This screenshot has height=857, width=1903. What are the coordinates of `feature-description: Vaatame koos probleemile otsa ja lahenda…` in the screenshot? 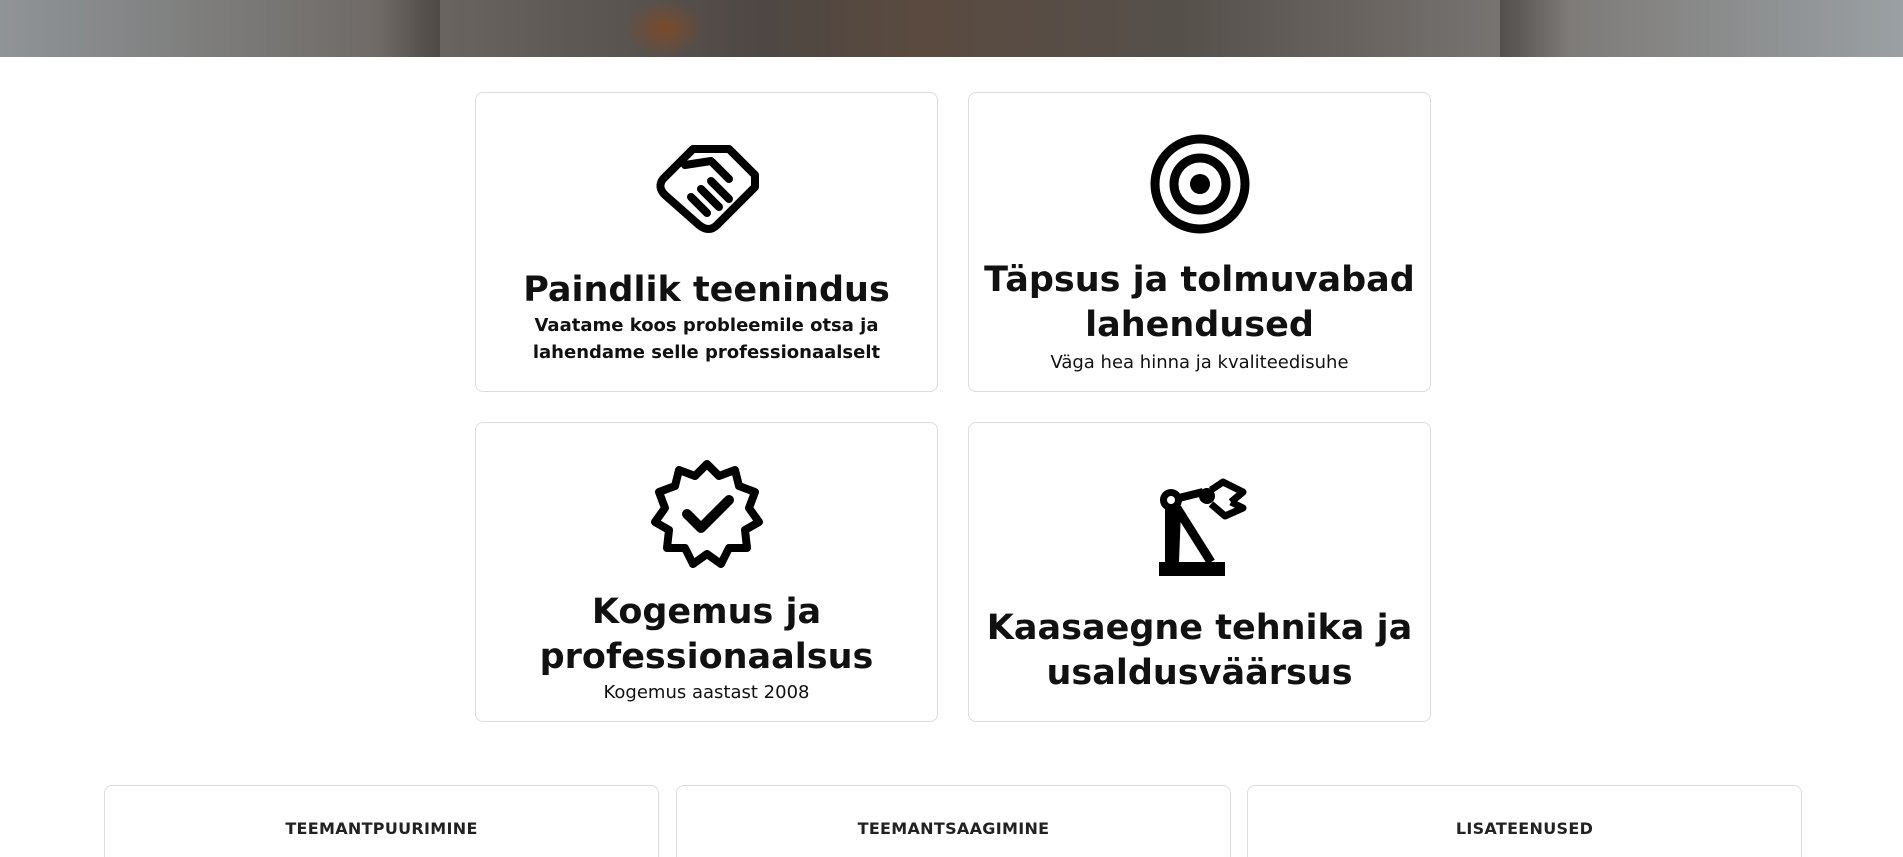 It's located at (706, 339).